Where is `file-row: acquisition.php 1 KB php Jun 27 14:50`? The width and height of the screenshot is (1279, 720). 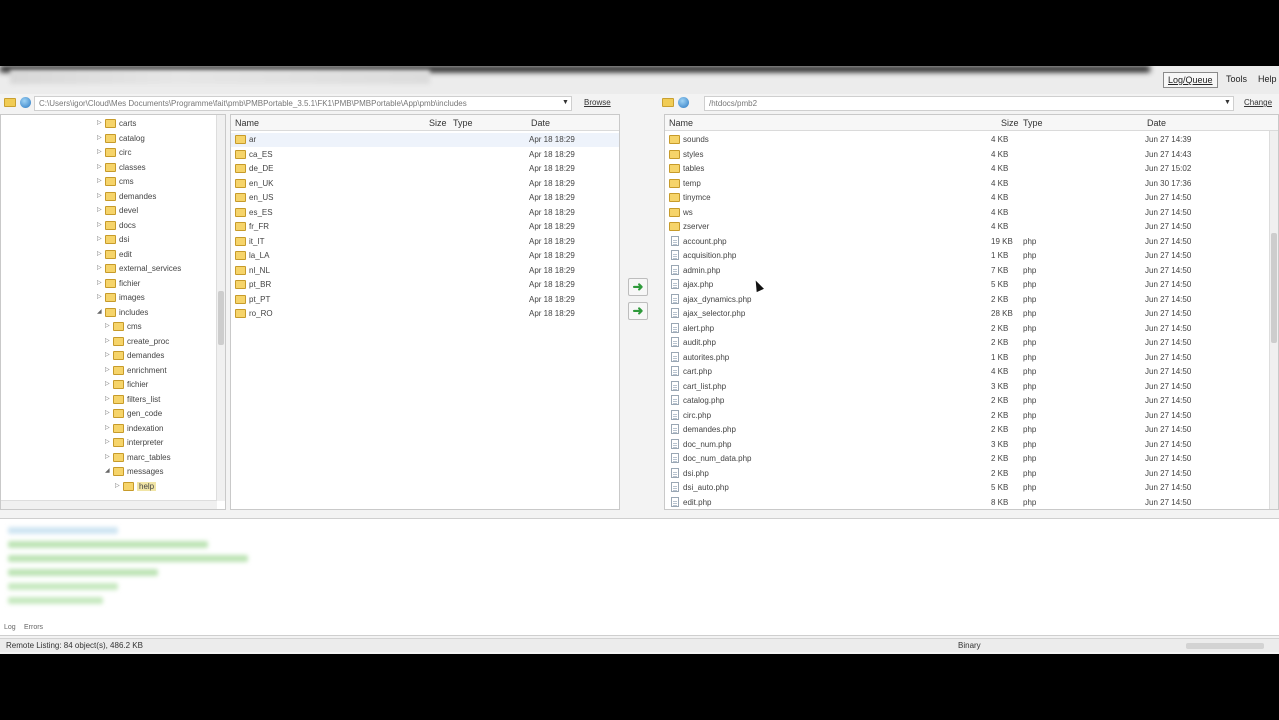
file-row: acquisition.php 1 KB php Jun 27 14:50 is located at coordinates (971, 256).